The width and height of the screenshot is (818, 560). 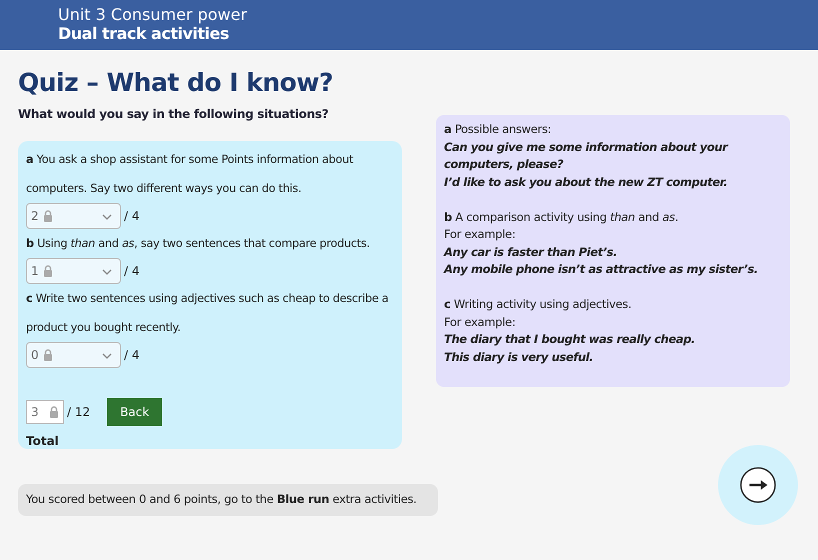 I want to click on instruction-text: What would you say in the following situations?, so click(x=174, y=114).